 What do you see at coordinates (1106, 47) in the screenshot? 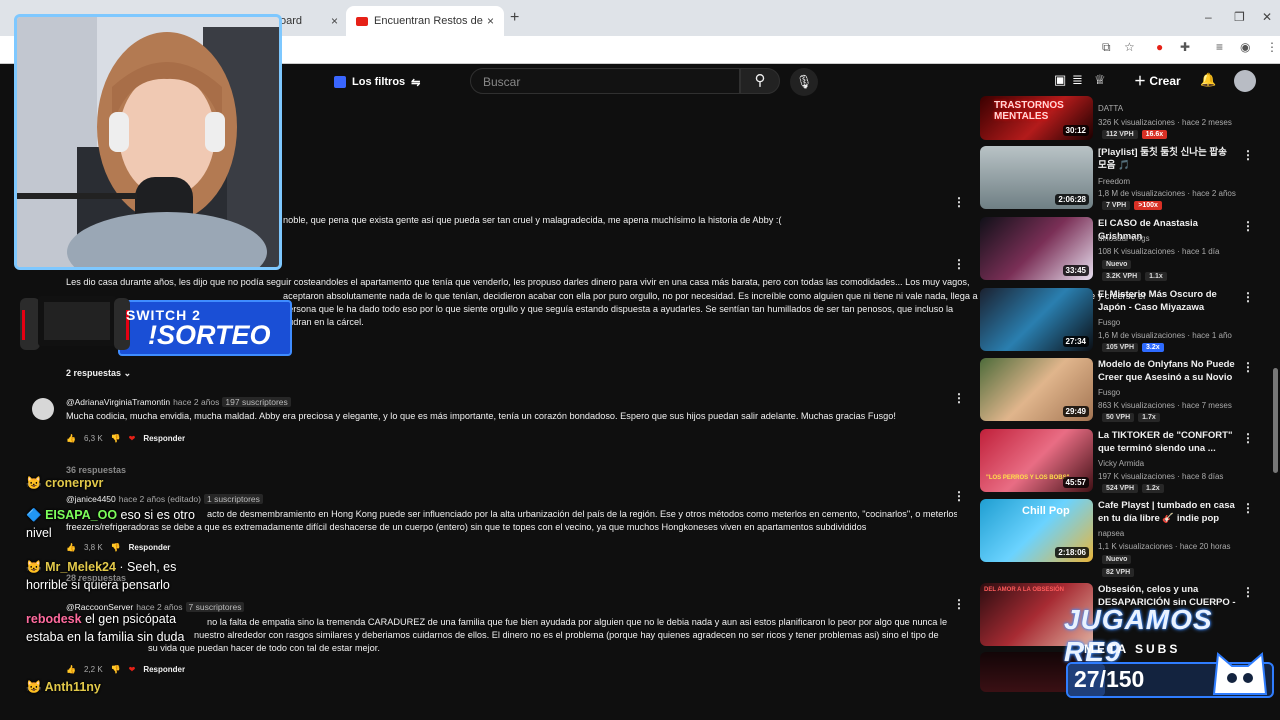
I see `cast-icon: ⧉` at bounding box center [1106, 47].